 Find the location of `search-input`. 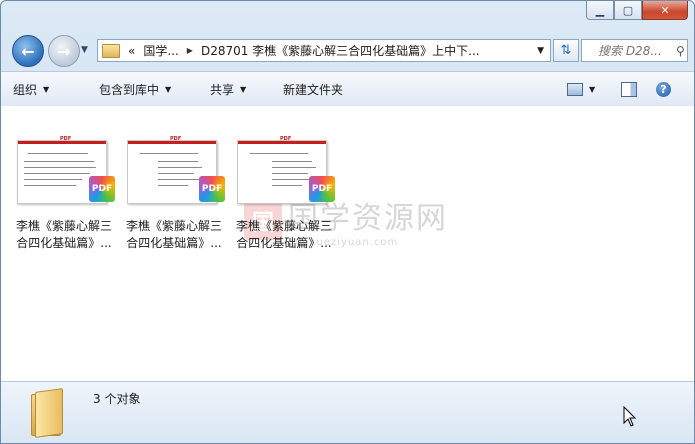

search-input is located at coordinates (636, 50).